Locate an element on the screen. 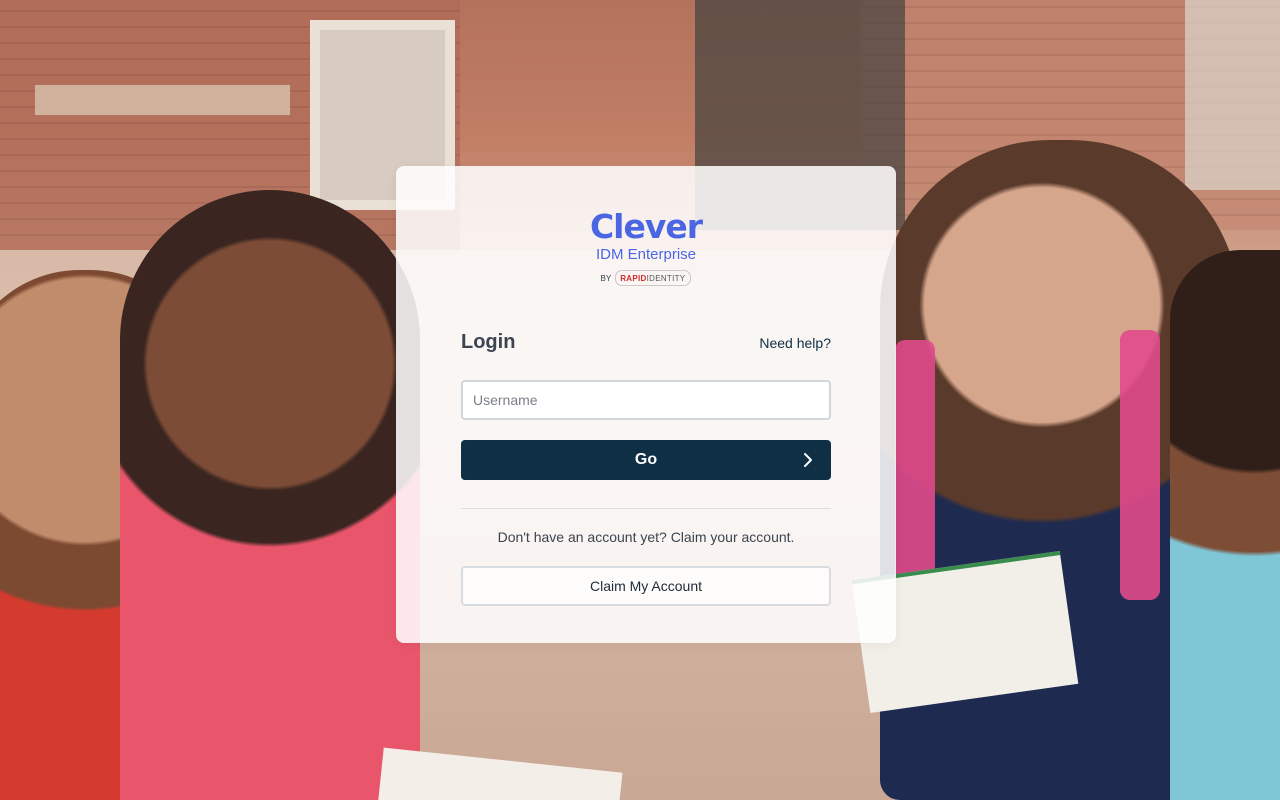 The width and height of the screenshot is (1280, 800). background-backpack-strap is located at coordinates (915, 470).